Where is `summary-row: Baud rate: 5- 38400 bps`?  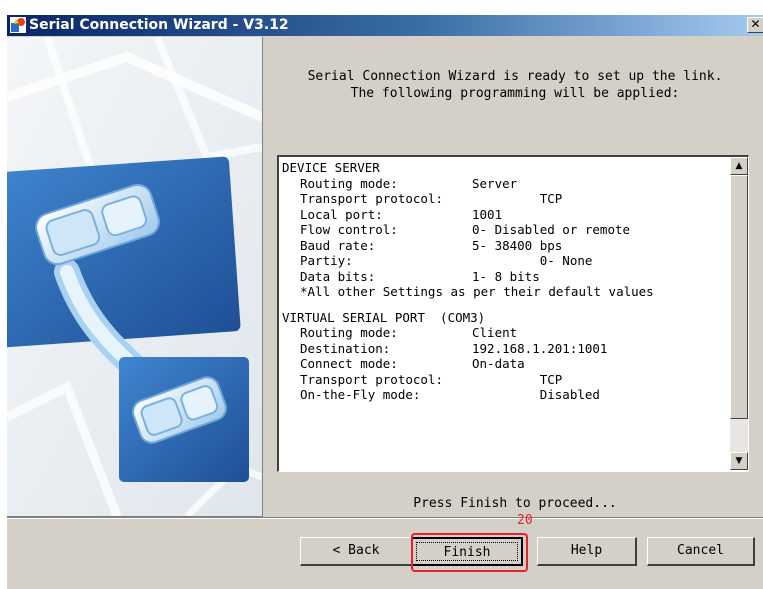
summary-row: Baud rate: 5- 38400 bps is located at coordinates (431, 245).